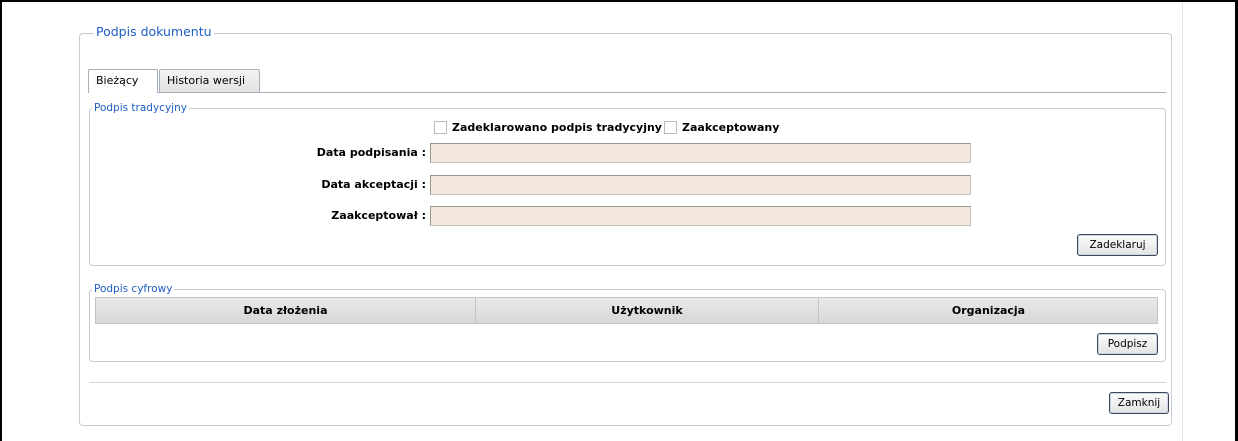 Image resolution: width=1238 pixels, height=441 pixels. I want to click on column-header-organization: Organizacja, so click(988, 310).